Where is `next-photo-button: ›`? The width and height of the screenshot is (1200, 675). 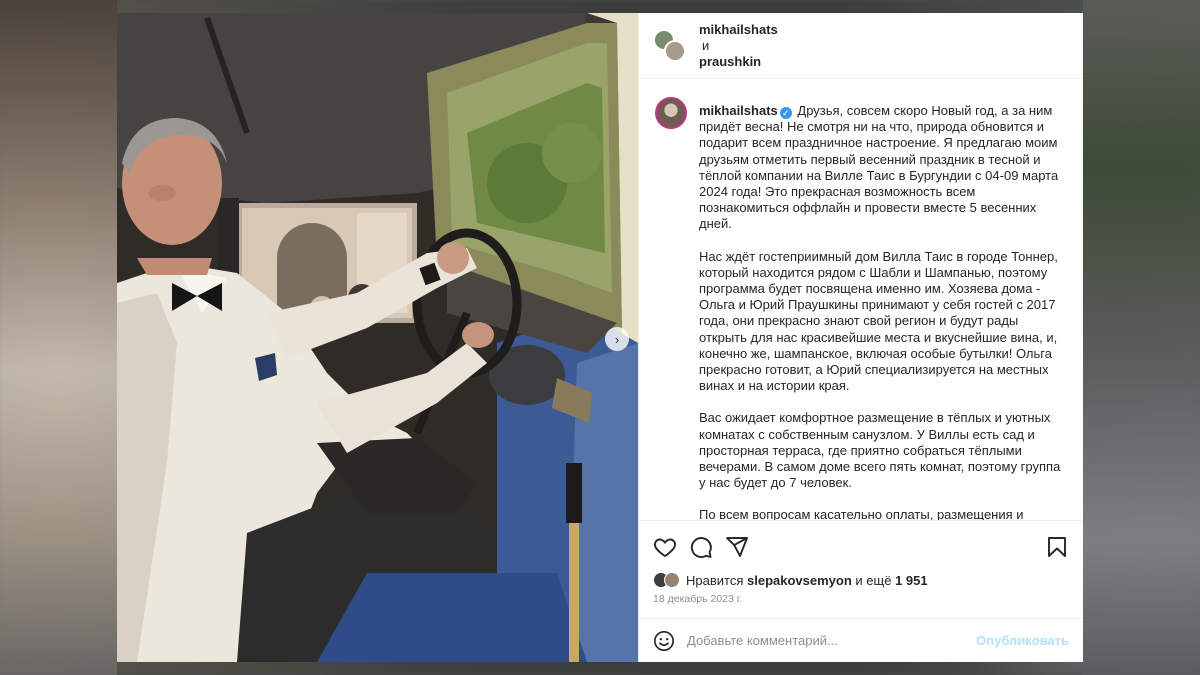
next-photo-button: › is located at coordinates (617, 339).